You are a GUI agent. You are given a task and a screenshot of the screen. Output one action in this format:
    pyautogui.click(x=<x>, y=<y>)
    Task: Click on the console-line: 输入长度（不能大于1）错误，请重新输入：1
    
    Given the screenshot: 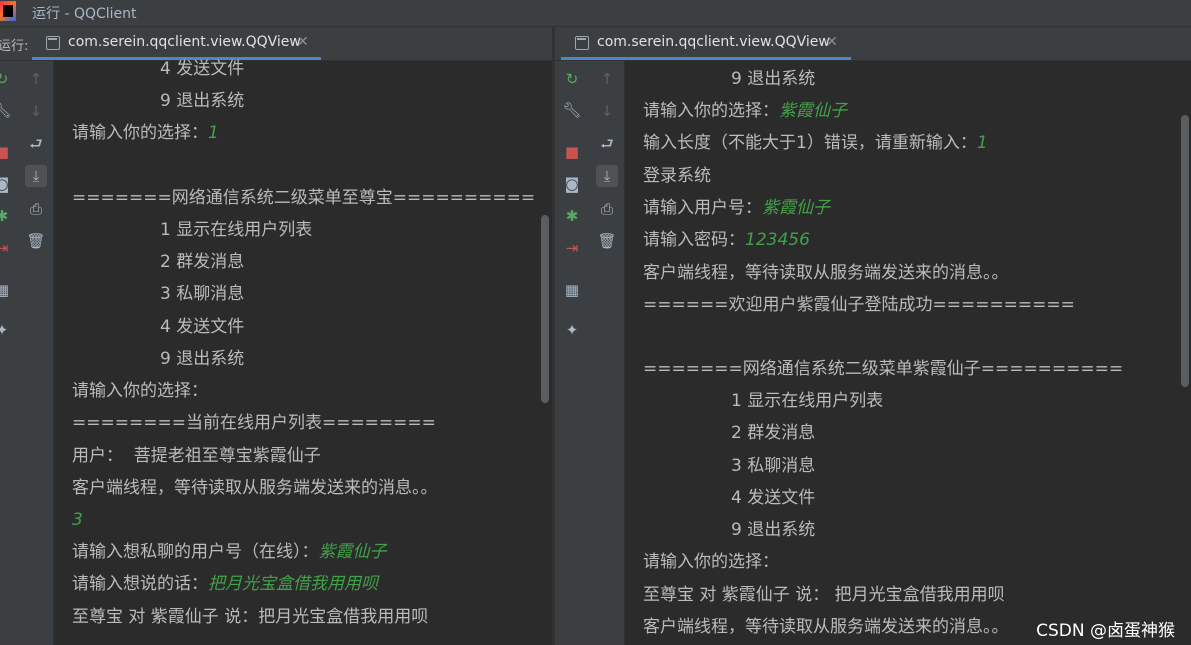 What is the action you would take?
    pyautogui.click(x=815, y=143)
    